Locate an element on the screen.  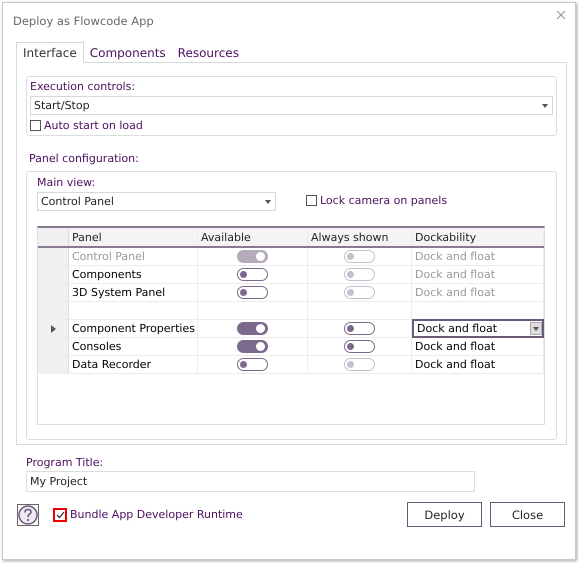
table-cell: Control Panel is located at coordinates (133, 256).